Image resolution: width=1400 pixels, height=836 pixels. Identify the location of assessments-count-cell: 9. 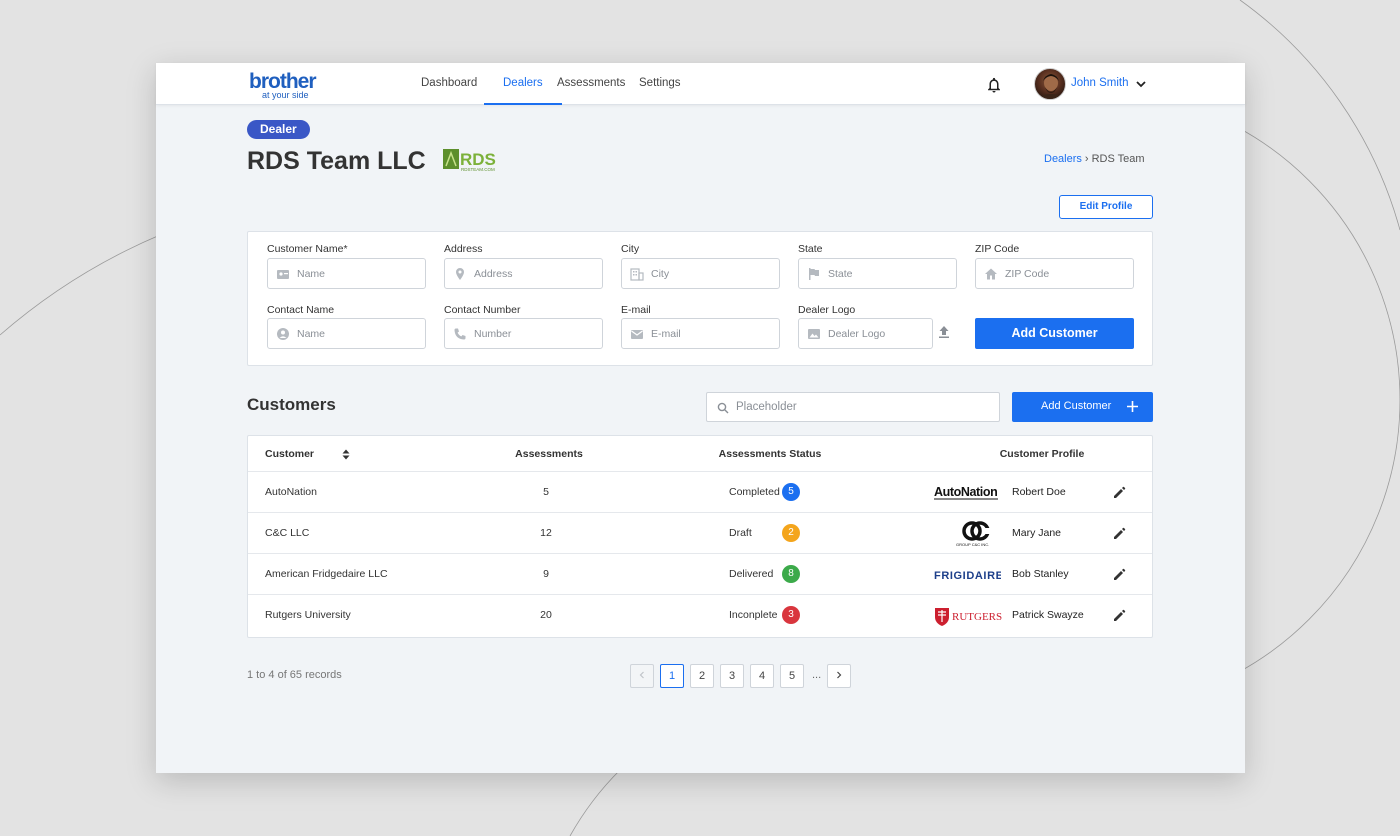
(546, 574).